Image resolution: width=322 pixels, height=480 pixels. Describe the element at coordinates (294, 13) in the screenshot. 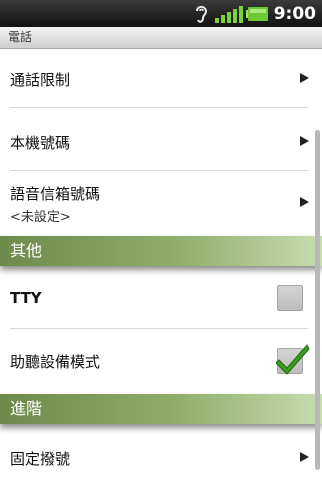

I see `status-clock: 9:00` at that location.